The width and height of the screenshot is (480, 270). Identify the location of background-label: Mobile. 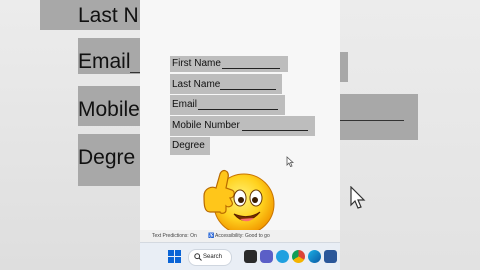
(109, 109).